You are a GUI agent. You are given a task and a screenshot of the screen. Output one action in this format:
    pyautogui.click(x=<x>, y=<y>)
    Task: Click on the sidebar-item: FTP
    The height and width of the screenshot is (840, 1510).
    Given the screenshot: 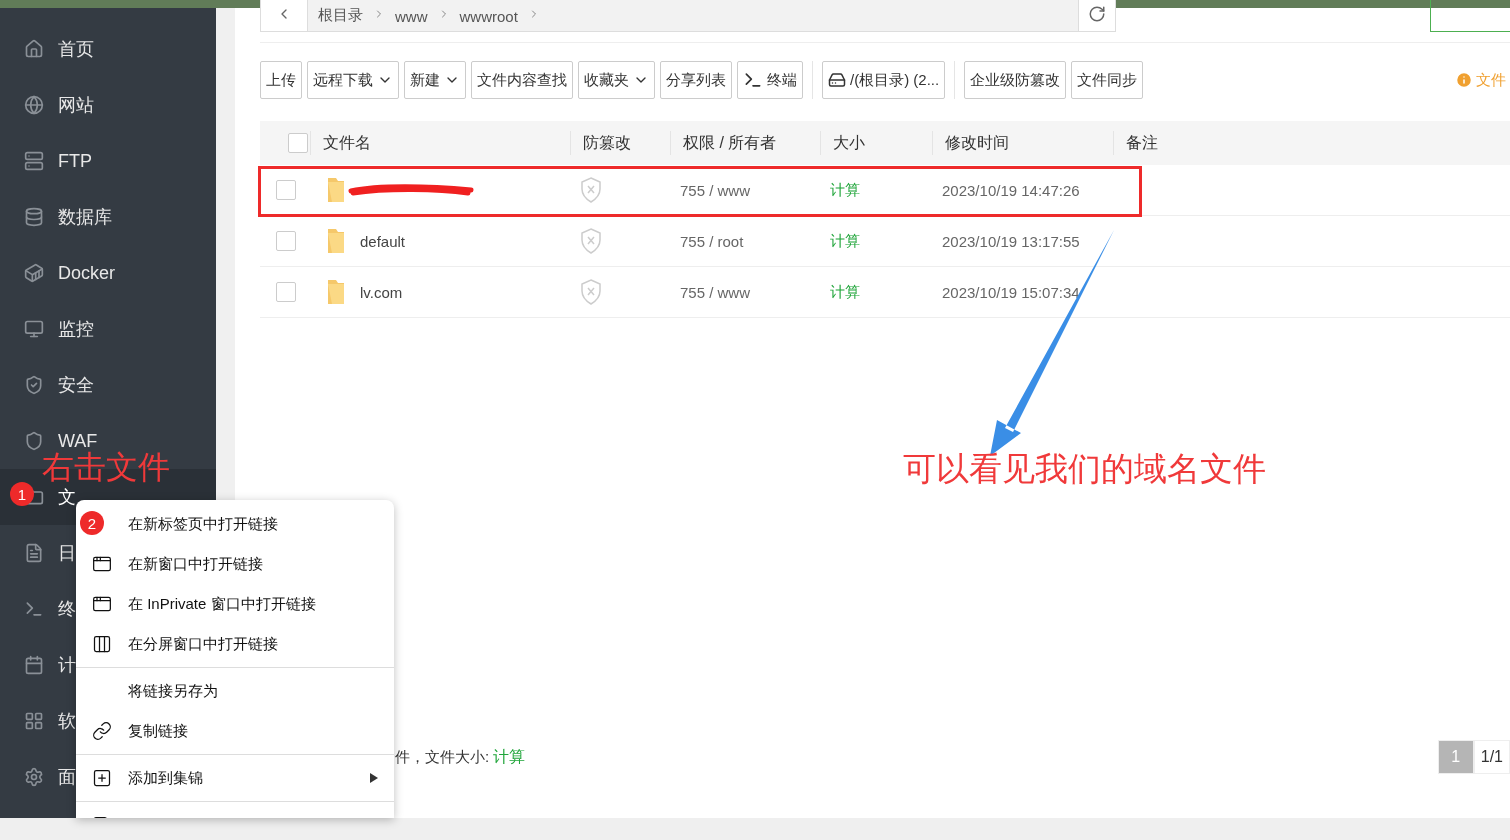 What is the action you would take?
    pyautogui.click(x=75, y=161)
    